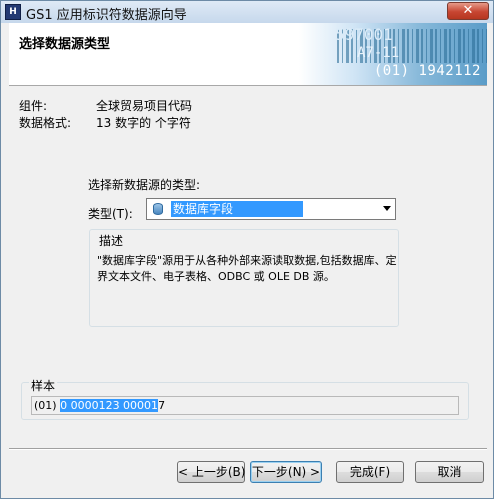  I want to click on type-select: 数据库字段, so click(271, 209).